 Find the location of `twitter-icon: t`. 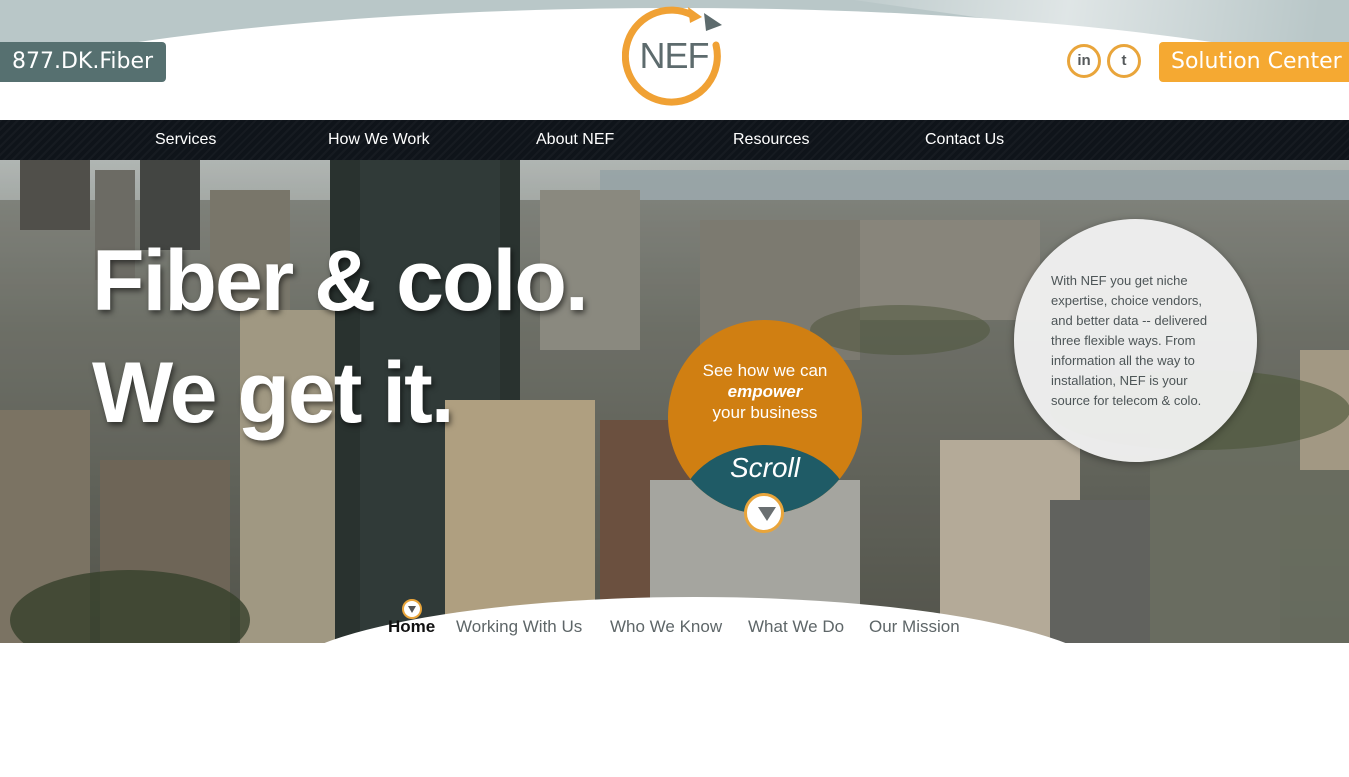

twitter-icon: t is located at coordinates (1124, 61).